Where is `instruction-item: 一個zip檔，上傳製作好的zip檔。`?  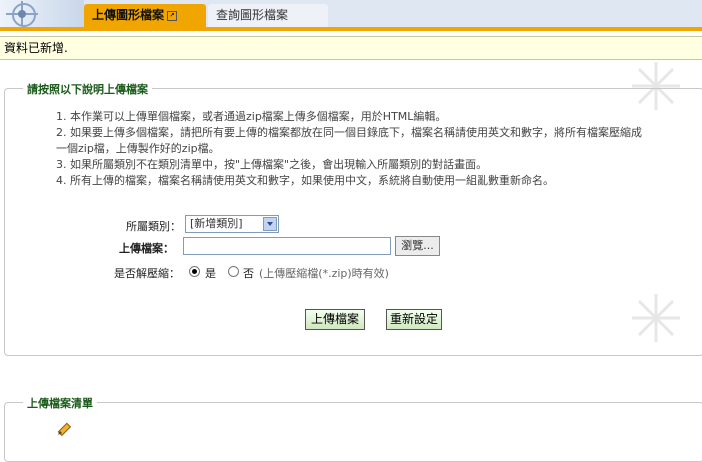 instruction-item: 一個zip檔，上傳製作好的zip檔。 is located at coordinates (138, 148).